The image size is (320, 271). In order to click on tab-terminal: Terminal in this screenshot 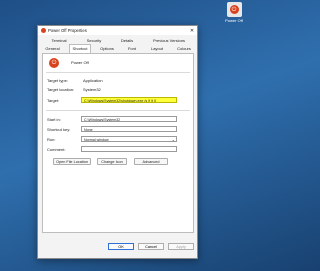, I will do `click(59, 41)`.